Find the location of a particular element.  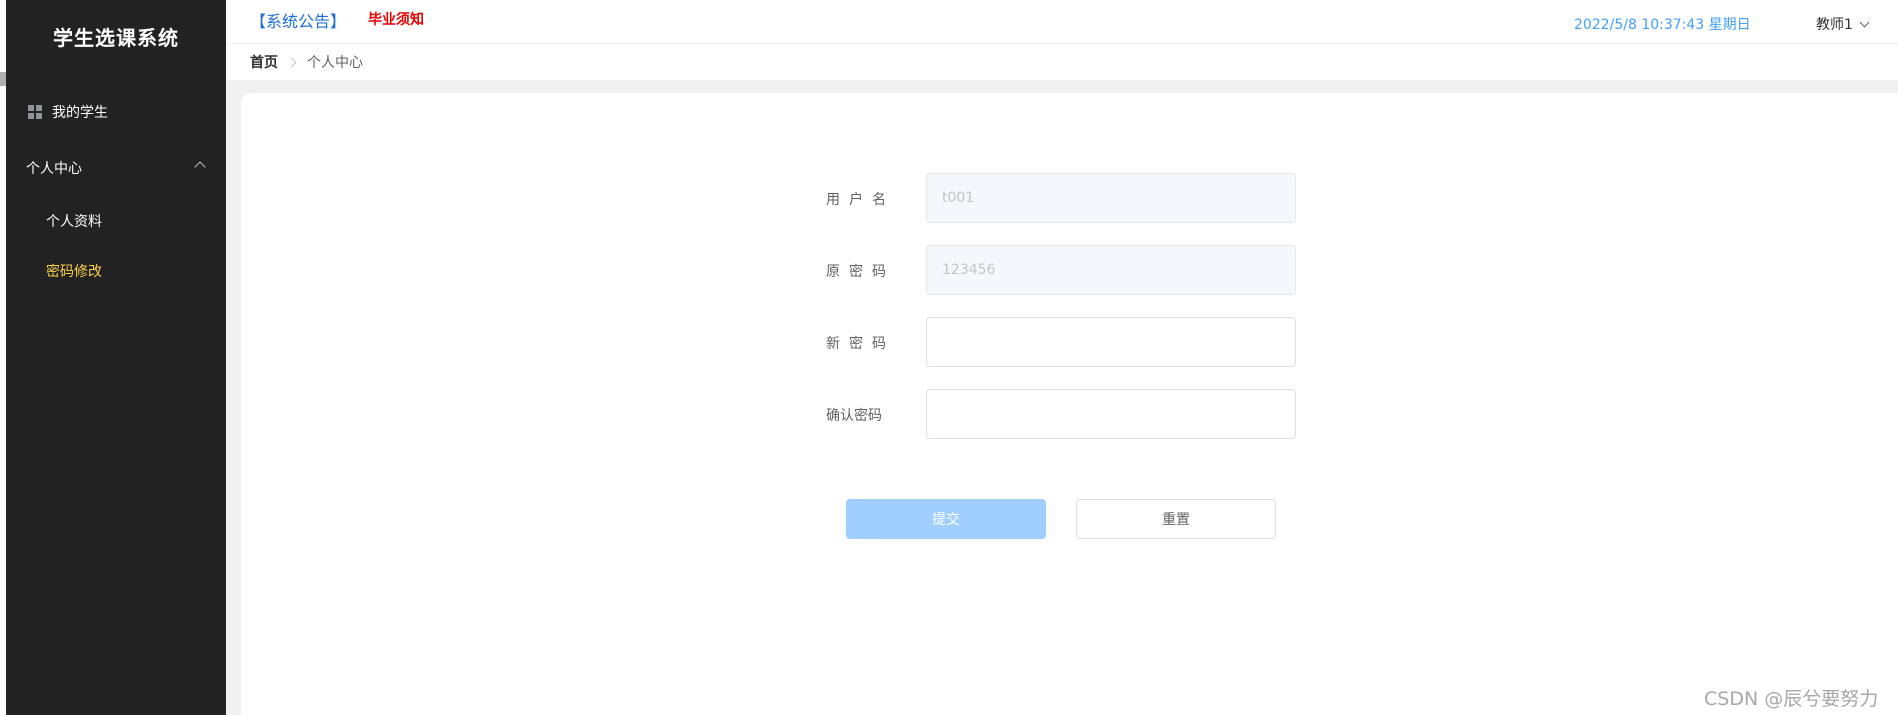

username-label: 用户名 is located at coordinates (860, 200).